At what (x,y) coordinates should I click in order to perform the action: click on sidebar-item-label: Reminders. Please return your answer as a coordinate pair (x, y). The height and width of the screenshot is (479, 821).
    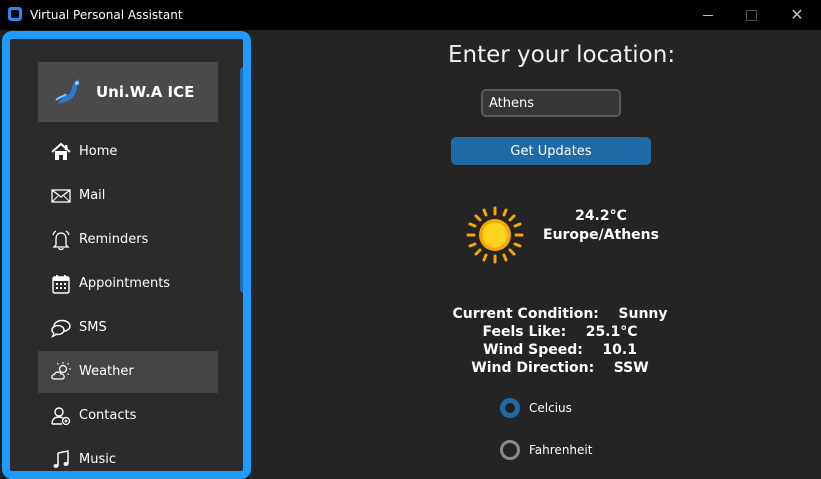
    Looking at the image, I should click on (114, 239).